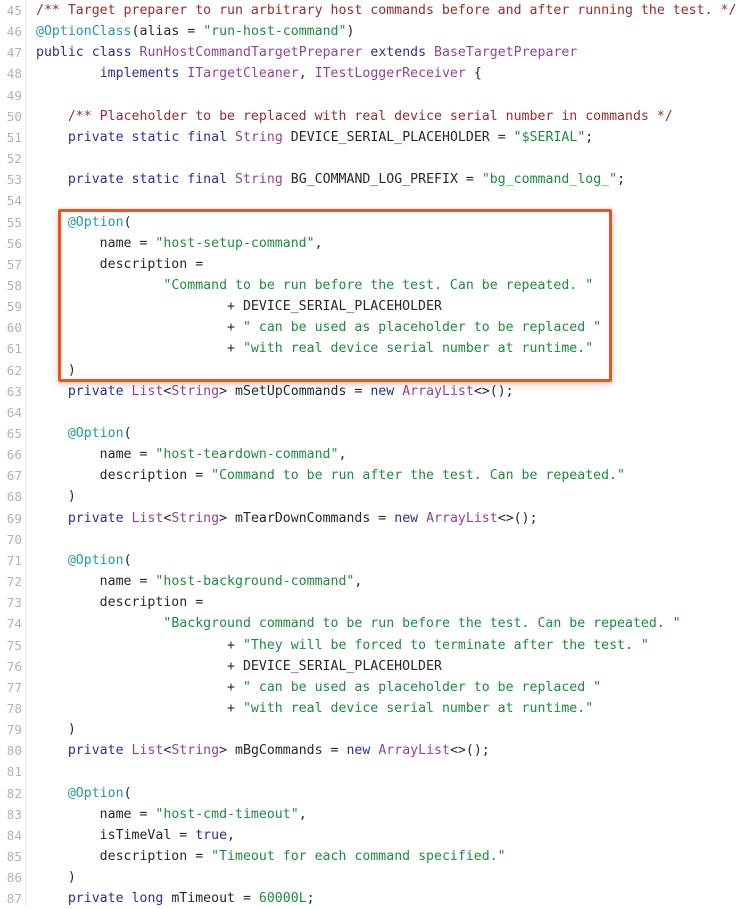  Describe the element at coordinates (211, 835) in the screenshot. I see `token-bl: true` at that location.